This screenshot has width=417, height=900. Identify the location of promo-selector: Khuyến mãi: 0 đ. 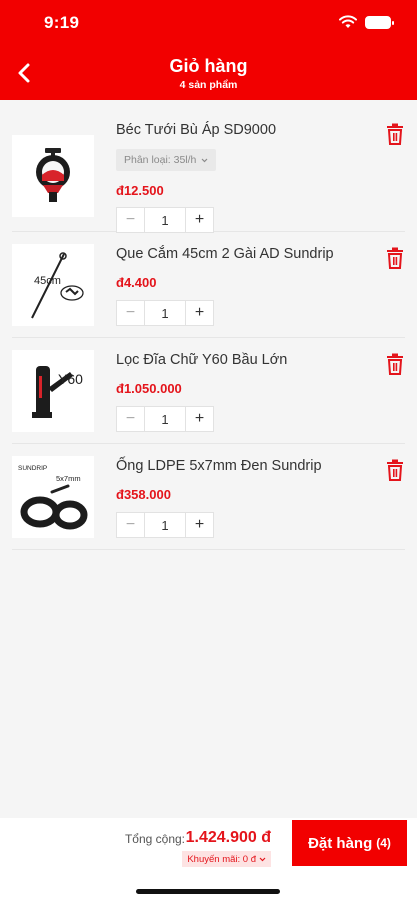
(226, 859).